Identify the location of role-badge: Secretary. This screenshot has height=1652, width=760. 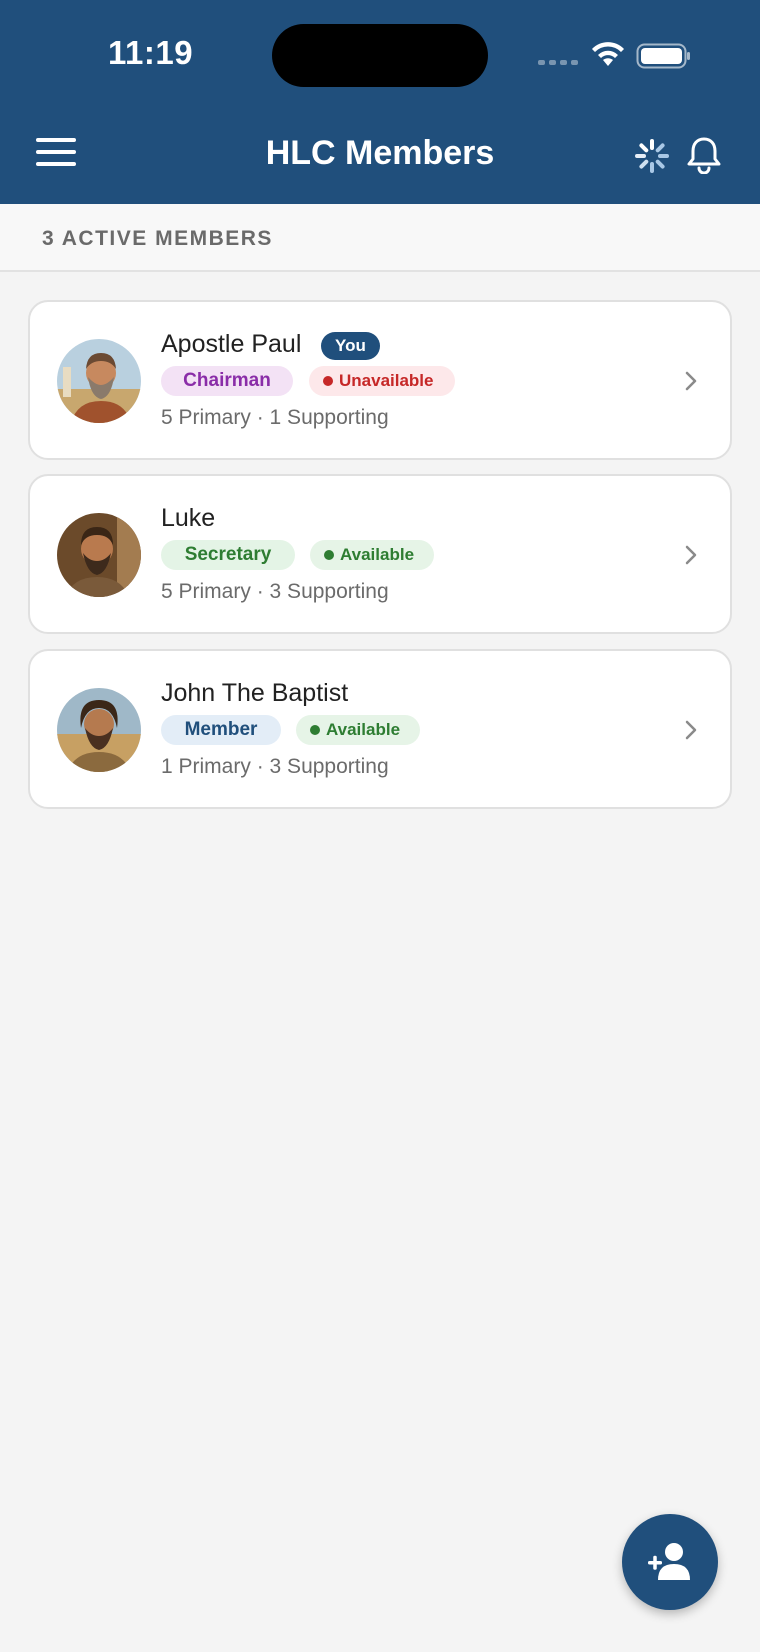
(228, 555).